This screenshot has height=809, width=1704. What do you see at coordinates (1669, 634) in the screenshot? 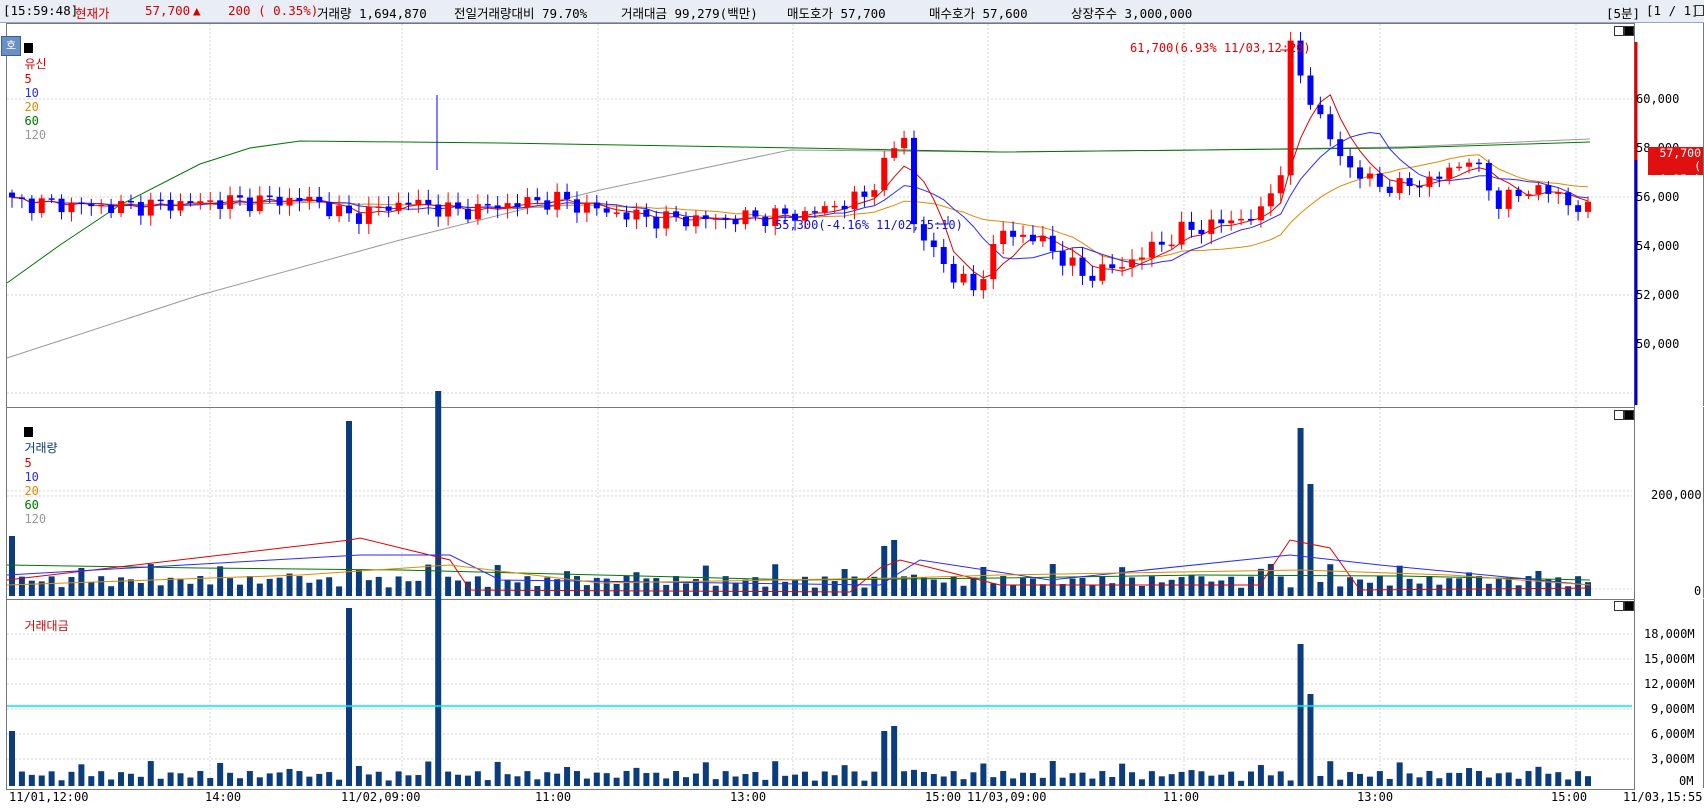
I see `amount-tick: 18,000M` at bounding box center [1669, 634].